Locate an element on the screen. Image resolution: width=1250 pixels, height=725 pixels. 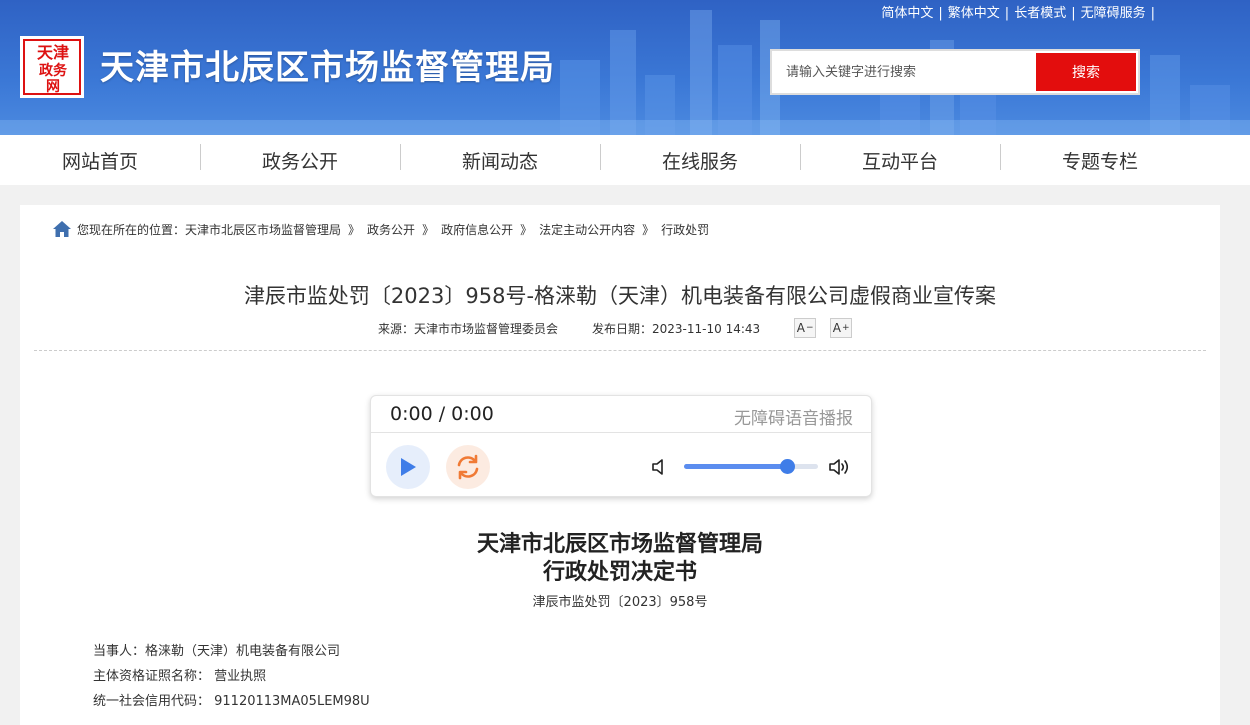
svg-text: 网 is located at coordinates (53, 87).